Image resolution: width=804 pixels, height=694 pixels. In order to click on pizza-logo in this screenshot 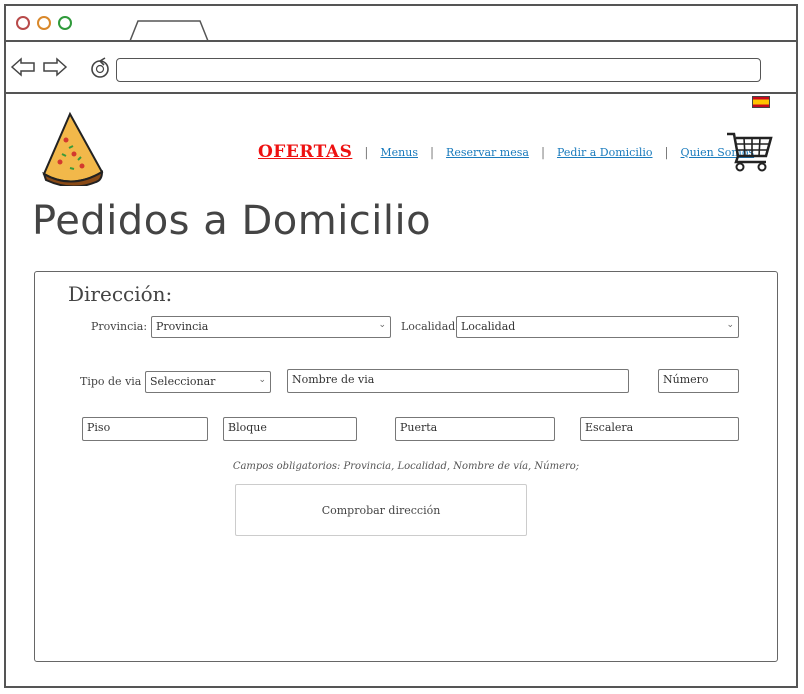, I will do `click(73, 148)`.